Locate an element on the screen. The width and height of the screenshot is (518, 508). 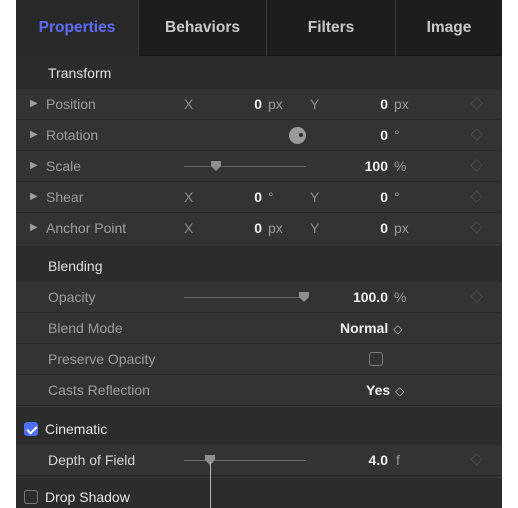
param-label: Preserve Opacity is located at coordinates (102, 359).